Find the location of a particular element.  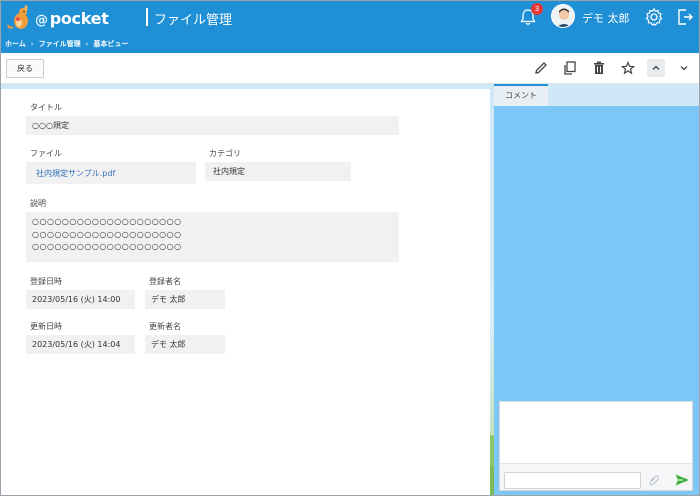

title-label: タイトル is located at coordinates (46, 107).